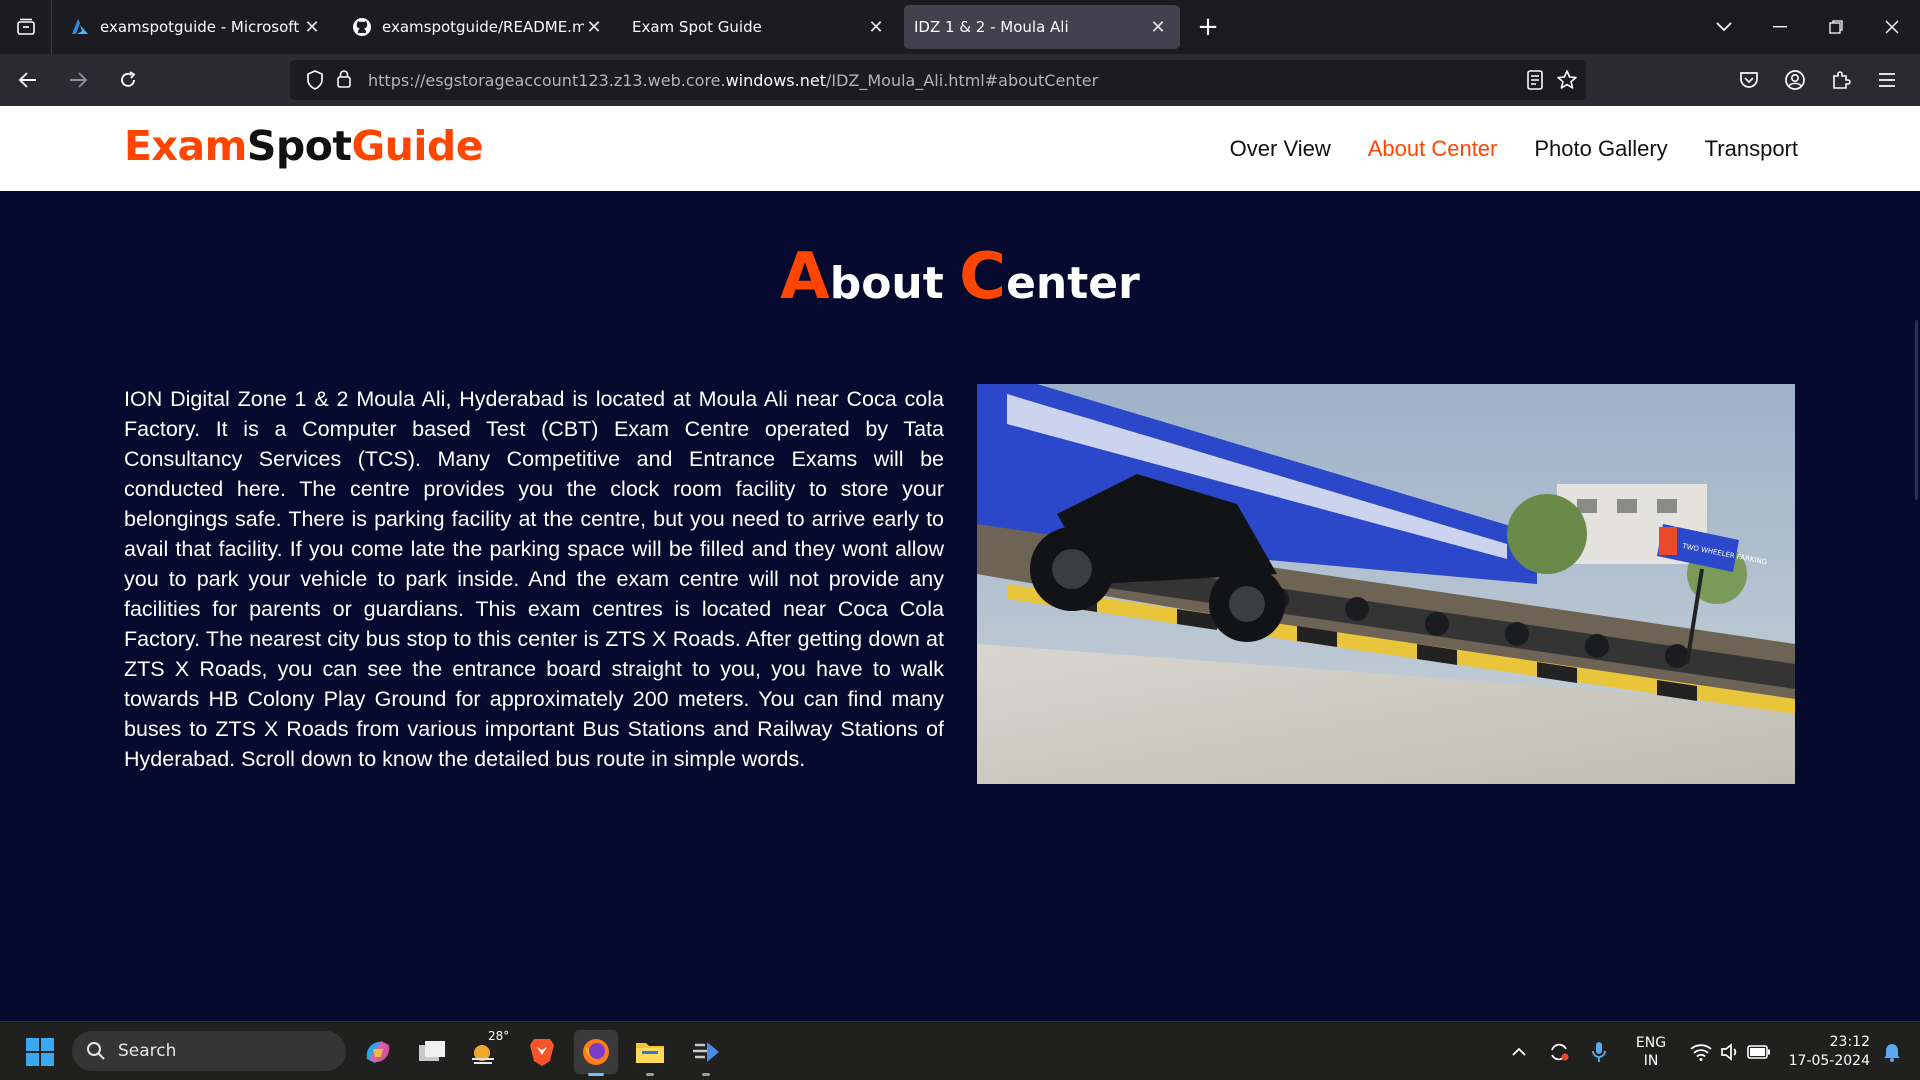 The height and width of the screenshot is (1080, 1920). I want to click on logo-part-exam: Exam, so click(185, 146).